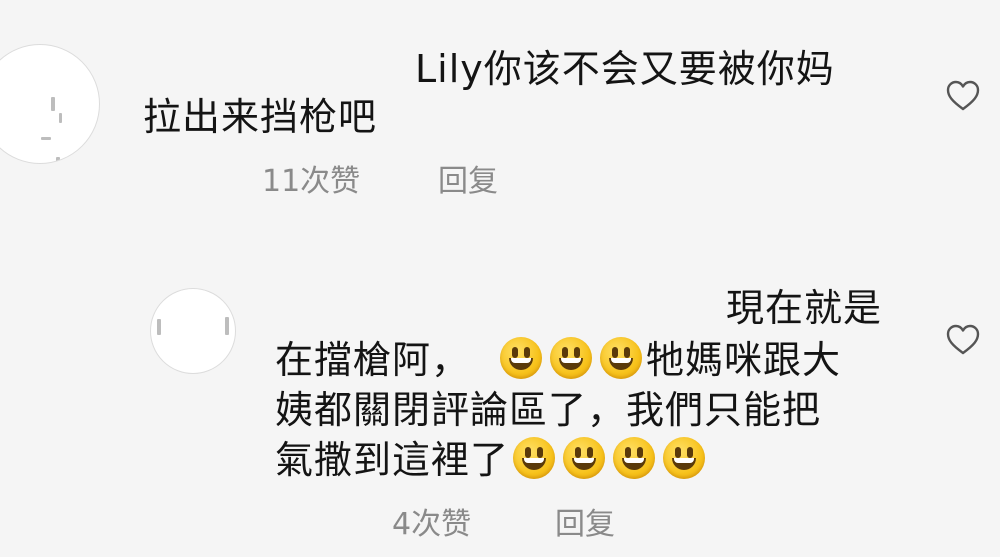  I want to click on comment-text-line: 在擋槍阿， 牠媽咪跟大, so click(558, 360).